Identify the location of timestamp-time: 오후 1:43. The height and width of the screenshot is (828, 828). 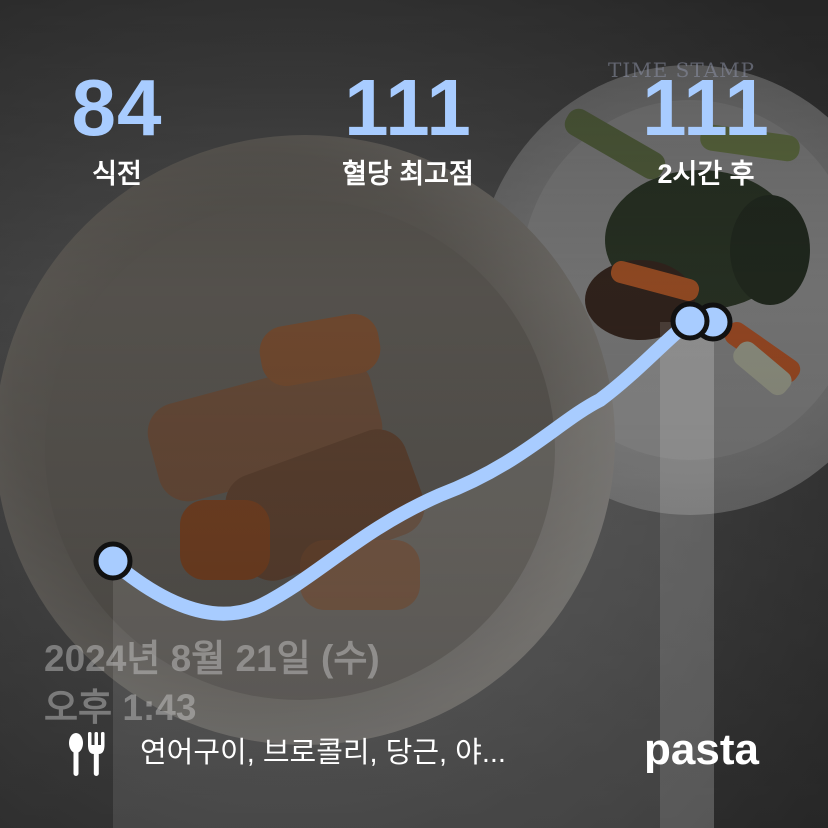
(120, 707).